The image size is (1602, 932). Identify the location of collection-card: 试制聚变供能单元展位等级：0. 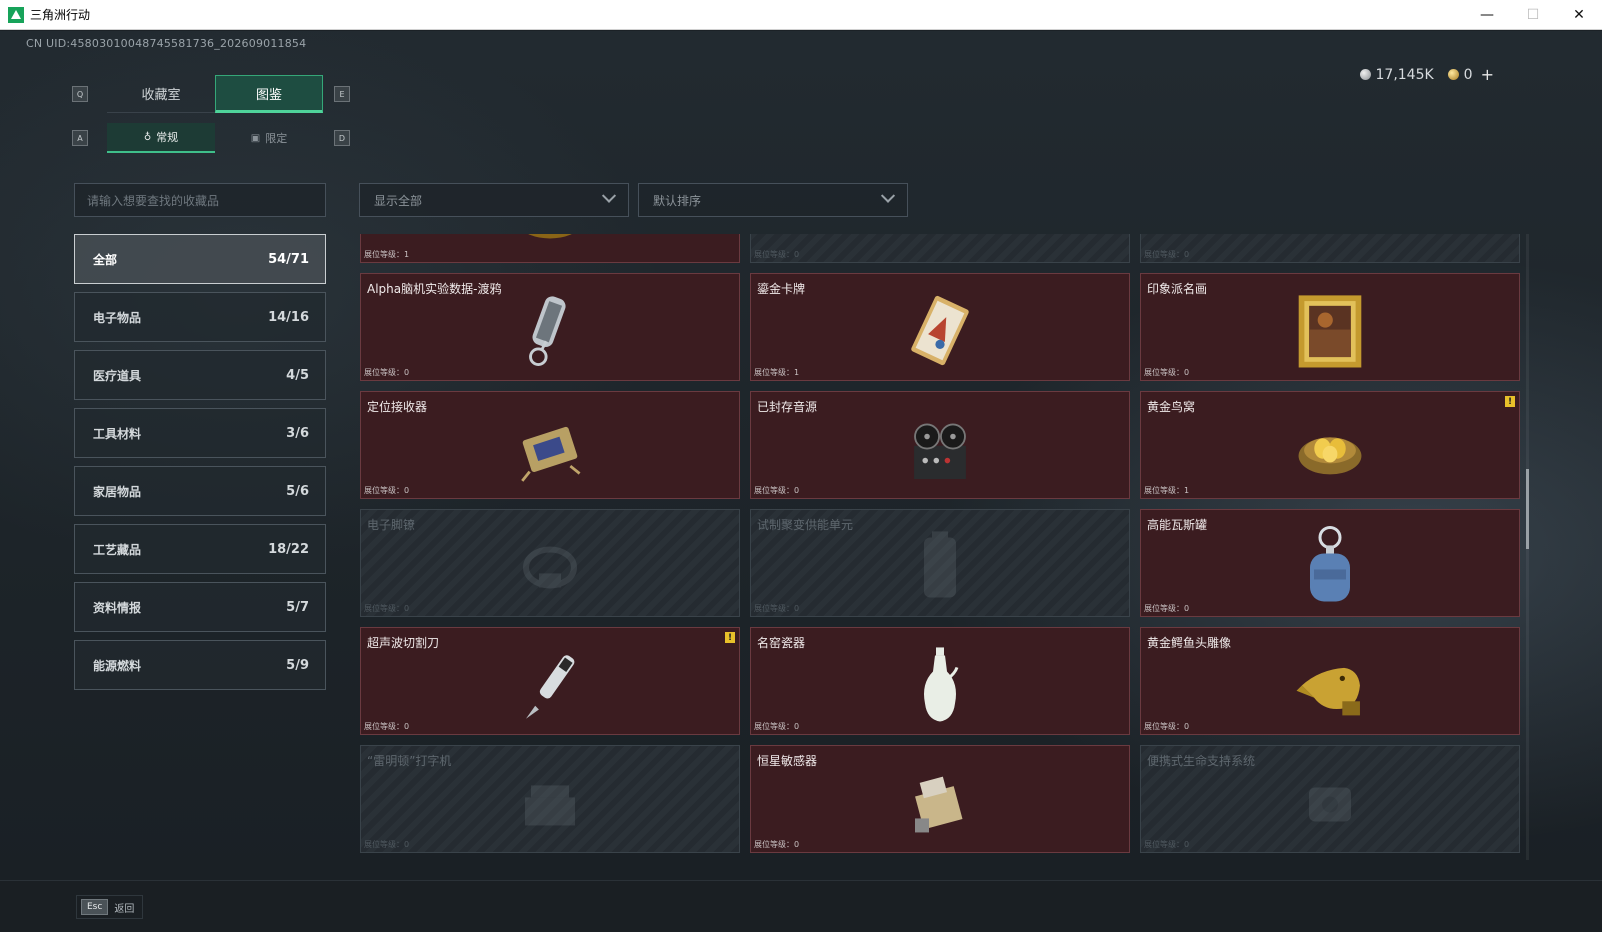
(940, 563).